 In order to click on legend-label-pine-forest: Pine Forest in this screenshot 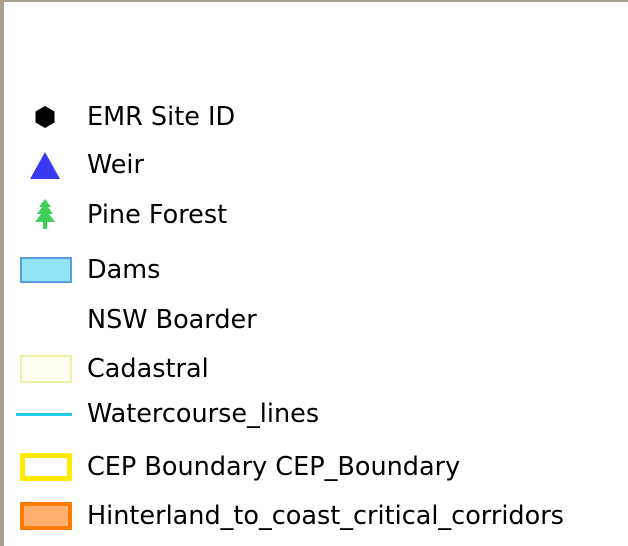, I will do `click(157, 215)`.